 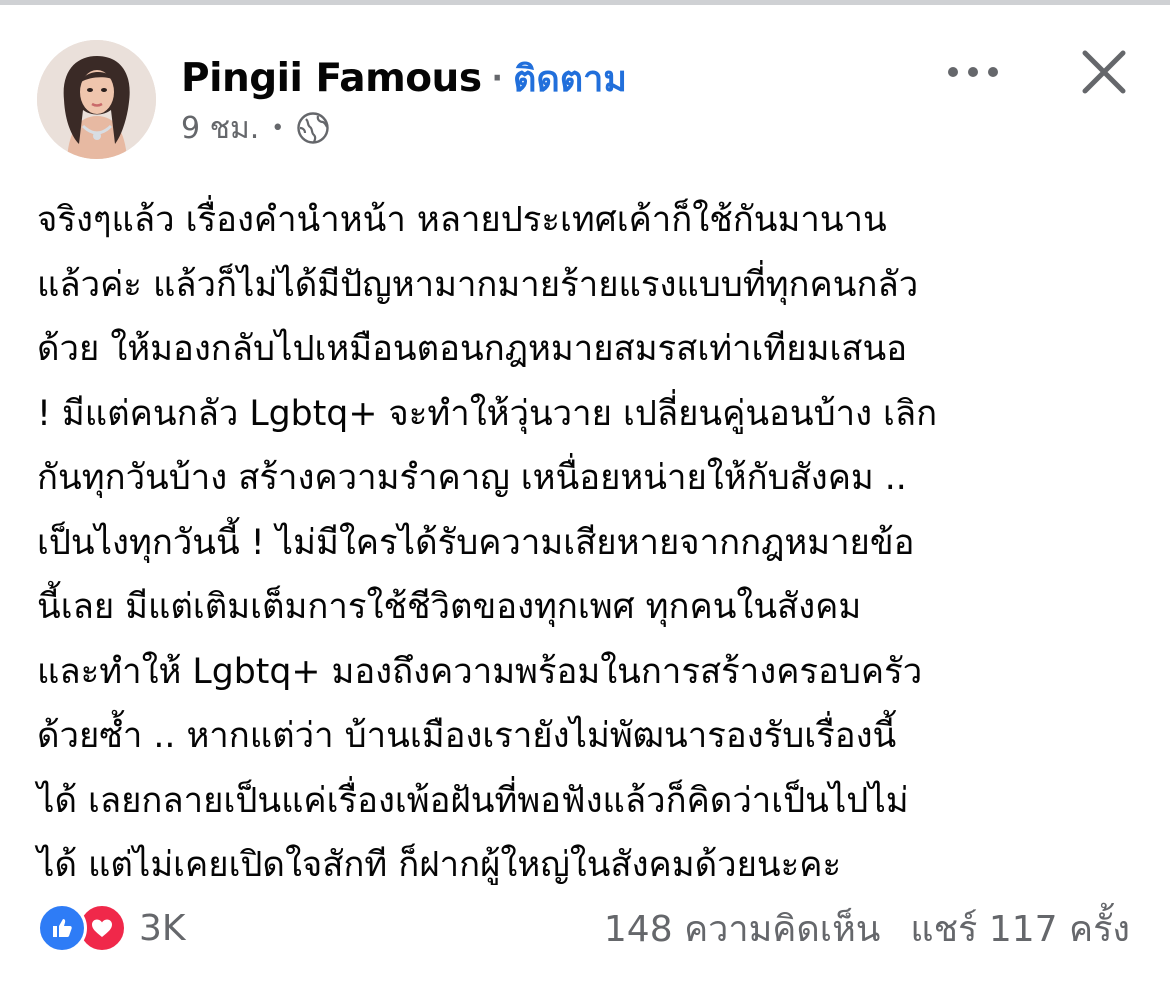 I want to click on more-options-button, so click(x=973, y=72).